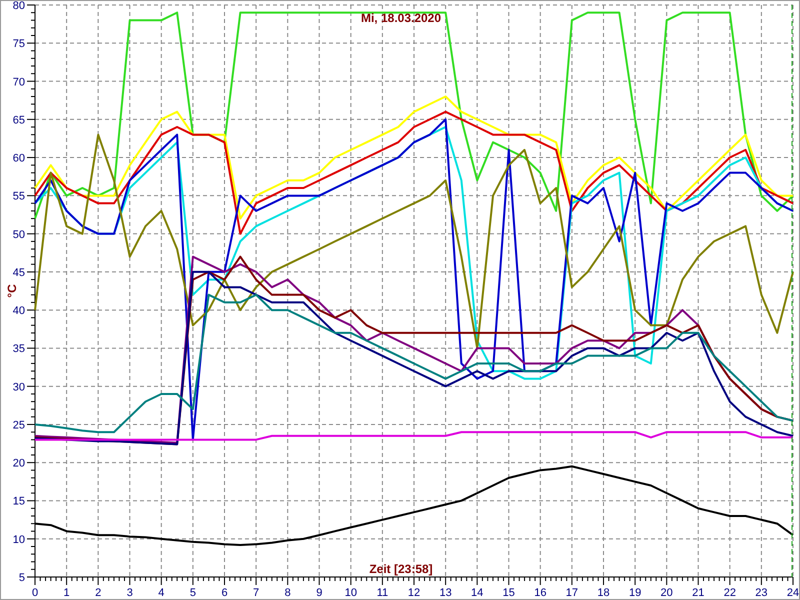  What do you see at coordinates (350, 593) in the screenshot?
I see `x-tick-label: 10` at bounding box center [350, 593].